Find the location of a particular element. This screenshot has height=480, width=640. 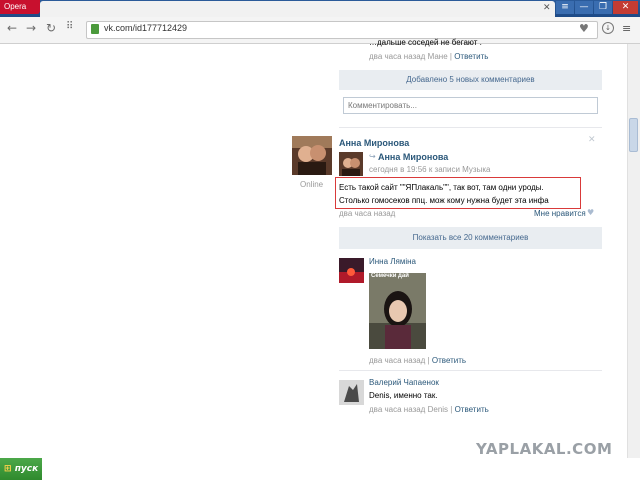

photo-image is located at coordinates (397, 311).